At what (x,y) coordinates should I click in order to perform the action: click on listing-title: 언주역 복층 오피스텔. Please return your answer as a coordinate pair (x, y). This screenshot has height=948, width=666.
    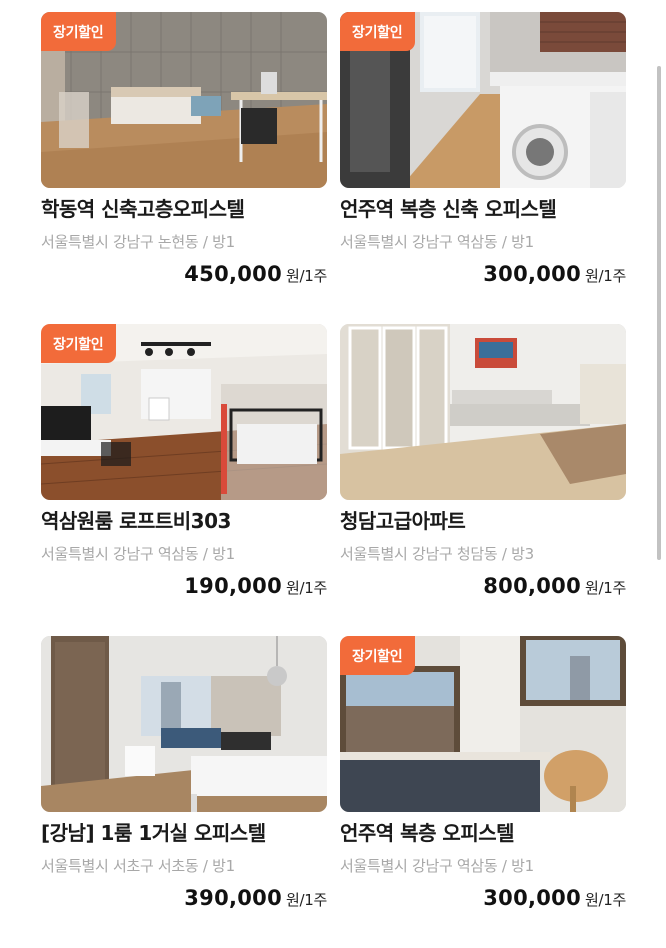
    Looking at the image, I should click on (483, 833).